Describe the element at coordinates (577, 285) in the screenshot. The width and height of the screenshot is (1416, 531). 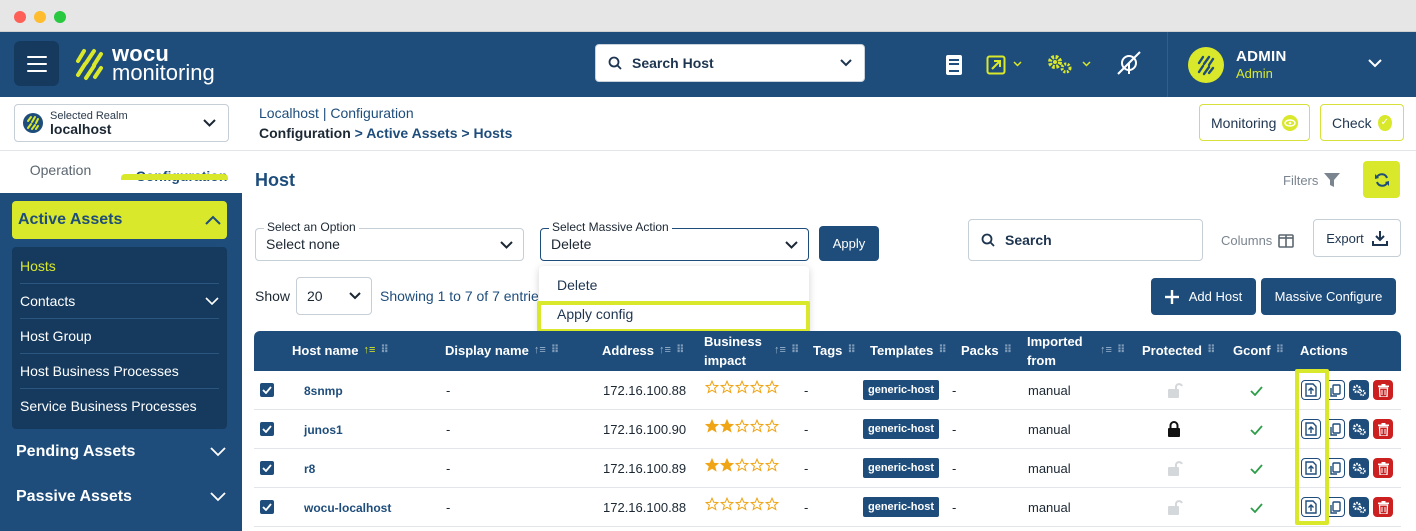
I see `menu-item-delete: Delete` at that location.